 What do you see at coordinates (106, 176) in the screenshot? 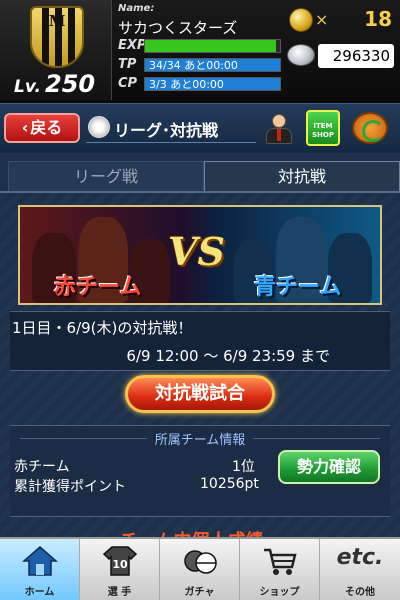
I see `tab-league: リーグ戦` at bounding box center [106, 176].